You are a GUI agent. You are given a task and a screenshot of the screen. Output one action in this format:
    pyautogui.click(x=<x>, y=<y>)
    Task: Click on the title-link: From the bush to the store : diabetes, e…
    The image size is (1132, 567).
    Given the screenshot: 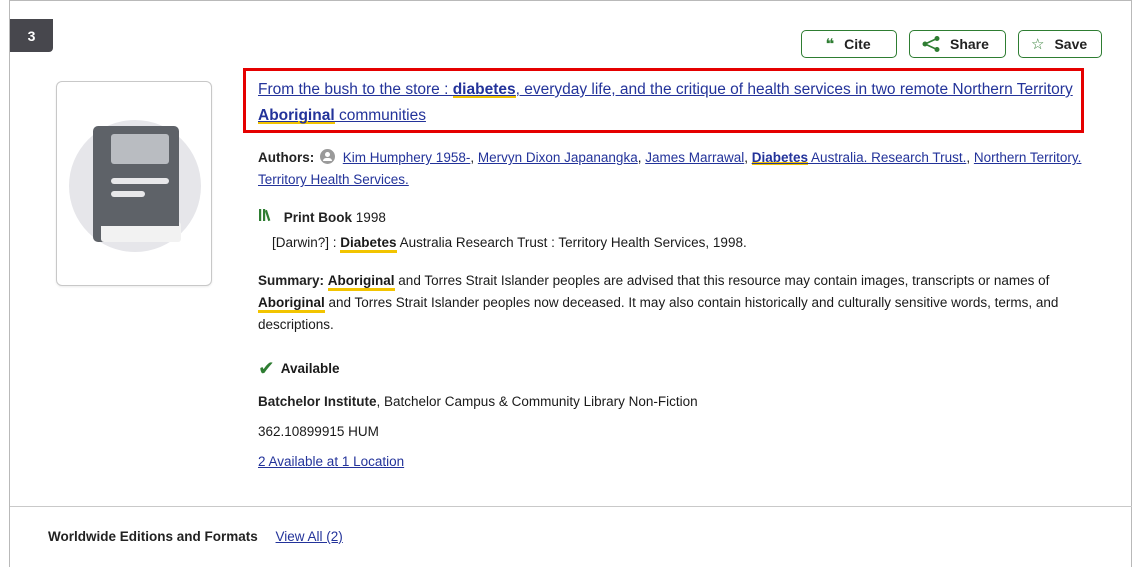 What is the action you would take?
    pyautogui.click(x=665, y=102)
    